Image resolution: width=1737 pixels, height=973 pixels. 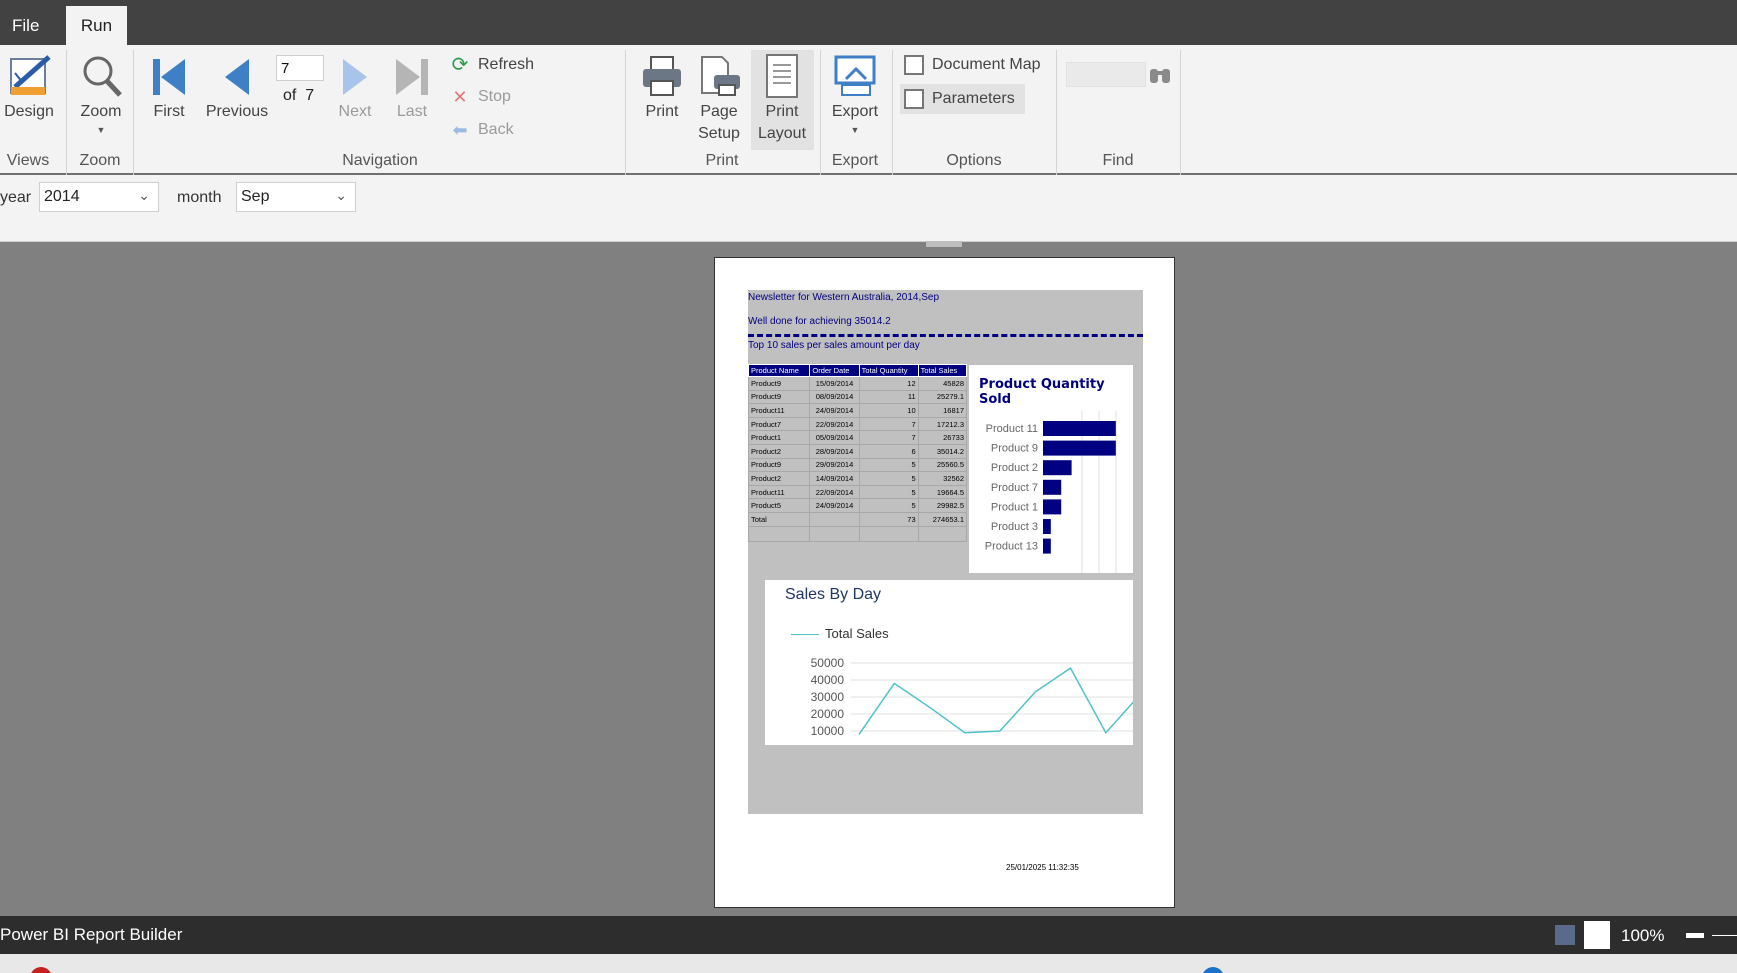 I want to click on bar-category-label: Product 1, so click(x=1014, y=507).